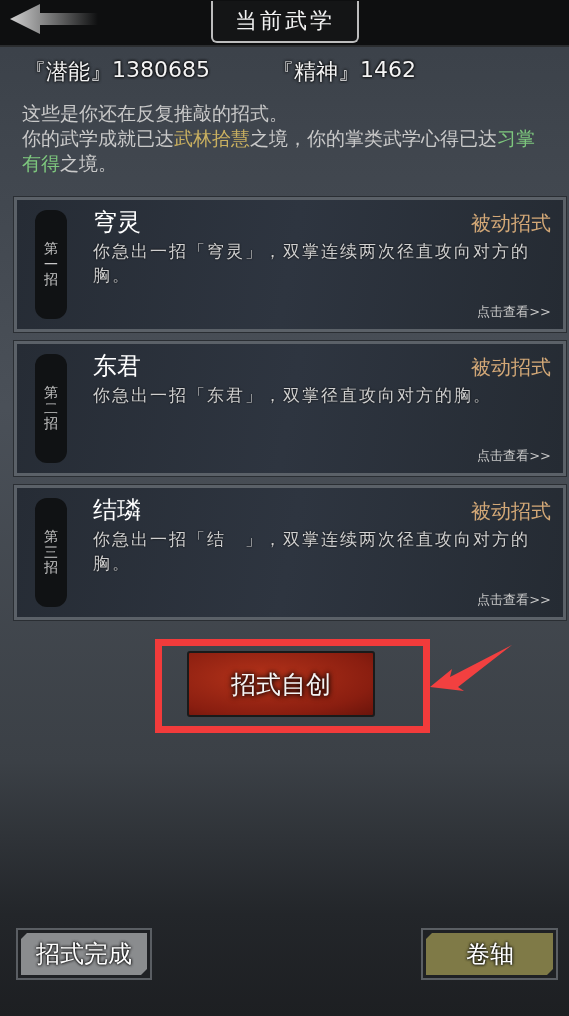  Describe the element at coordinates (51, 408) in the screenshot. I see `order-label: 第二招` at that location.